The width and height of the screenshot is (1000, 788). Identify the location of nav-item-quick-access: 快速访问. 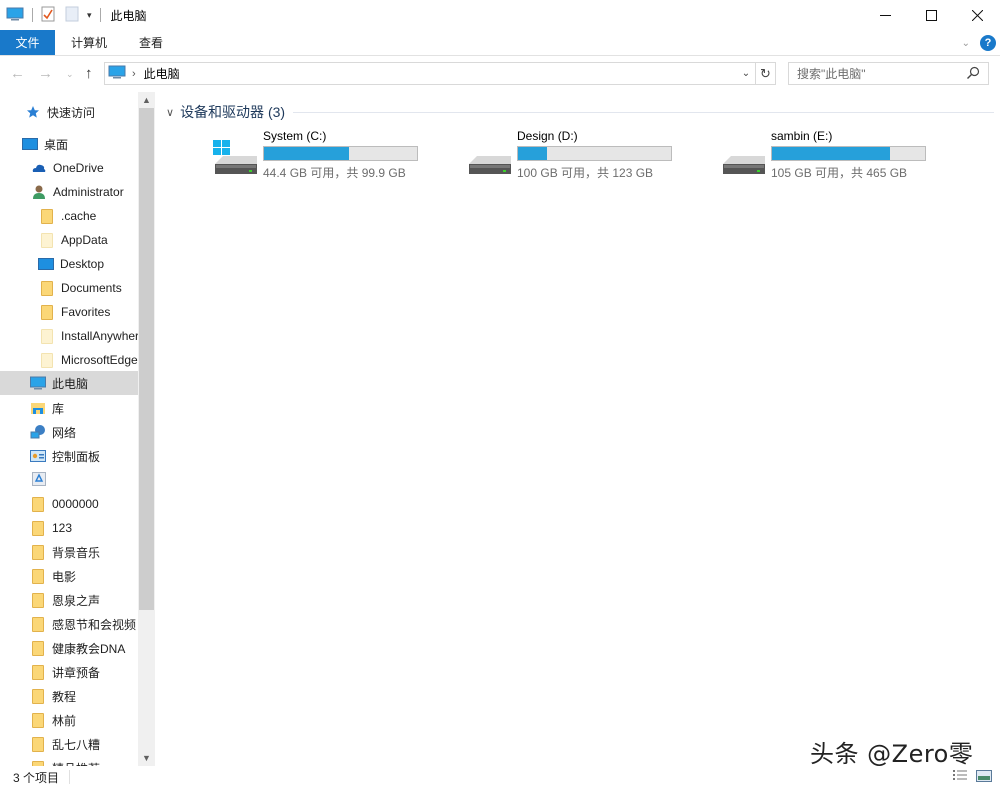
(69, 112).